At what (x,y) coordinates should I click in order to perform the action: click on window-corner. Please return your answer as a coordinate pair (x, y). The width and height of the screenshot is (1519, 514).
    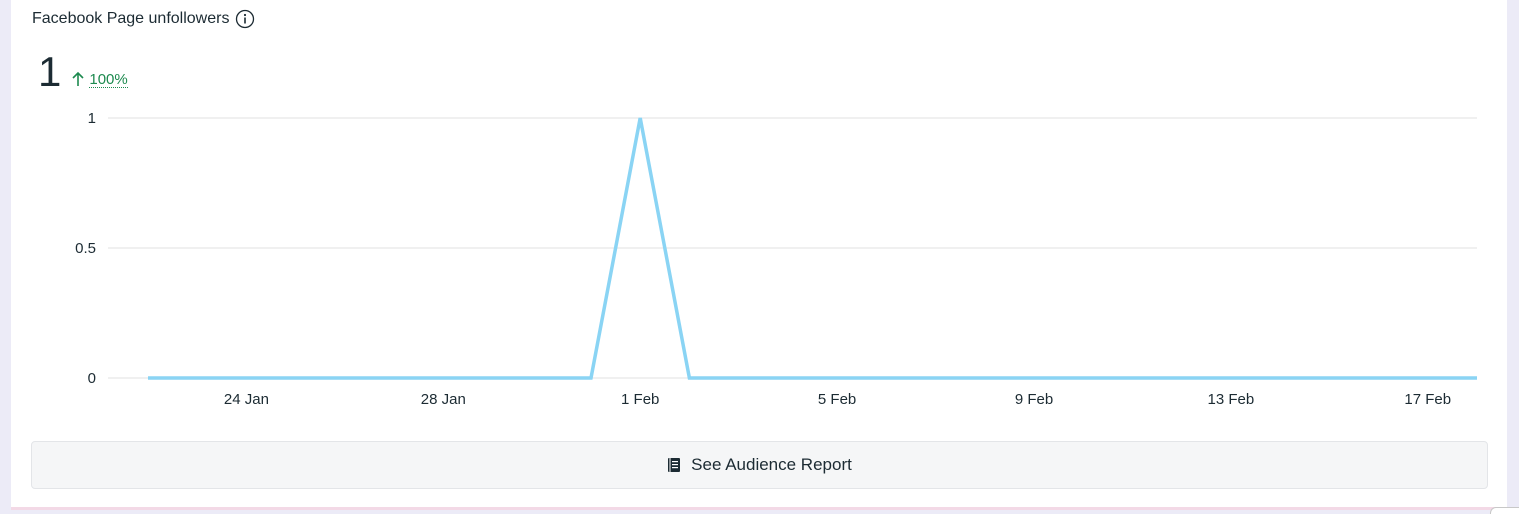
    Looking at the image, I should click on (1504, 510).